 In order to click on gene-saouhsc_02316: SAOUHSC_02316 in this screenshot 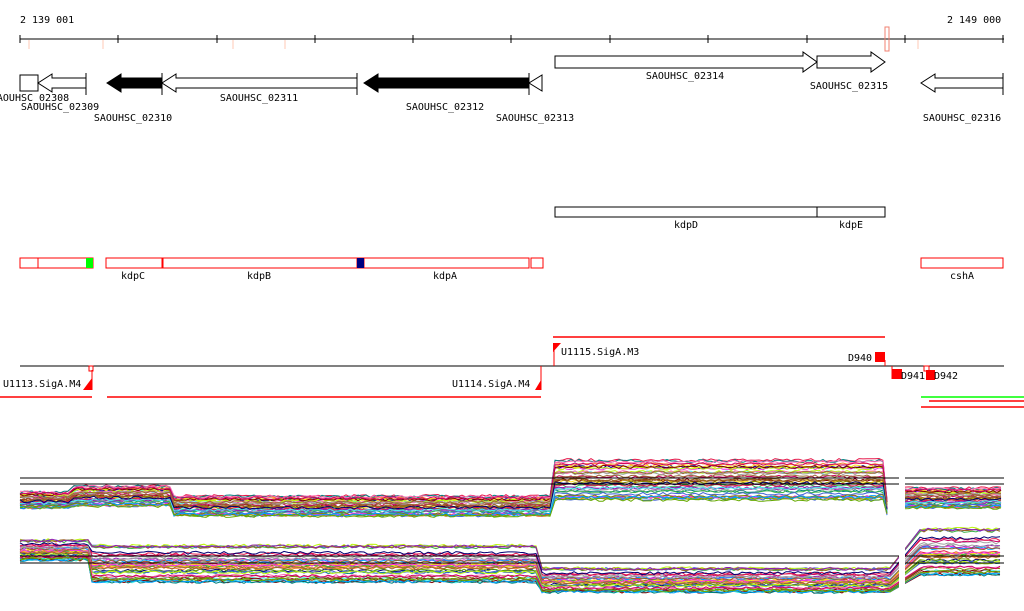, I will do `click(962, 98)`.